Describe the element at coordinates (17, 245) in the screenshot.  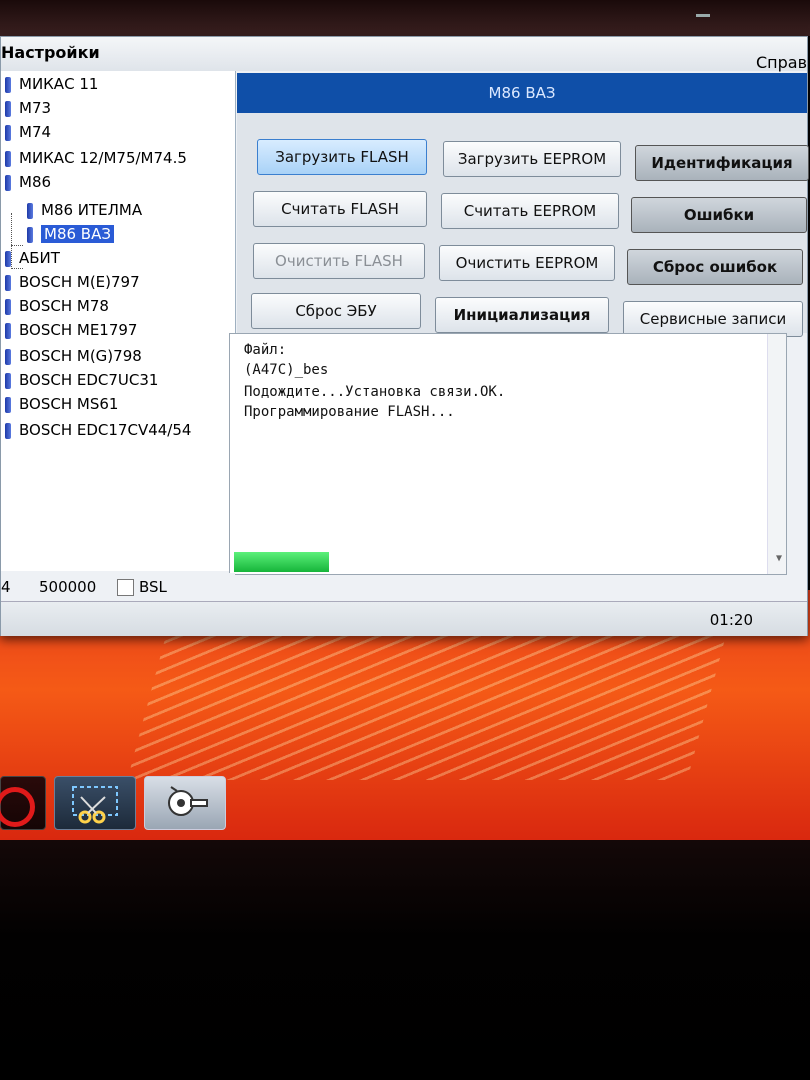
I see `tree-connector` at that location.